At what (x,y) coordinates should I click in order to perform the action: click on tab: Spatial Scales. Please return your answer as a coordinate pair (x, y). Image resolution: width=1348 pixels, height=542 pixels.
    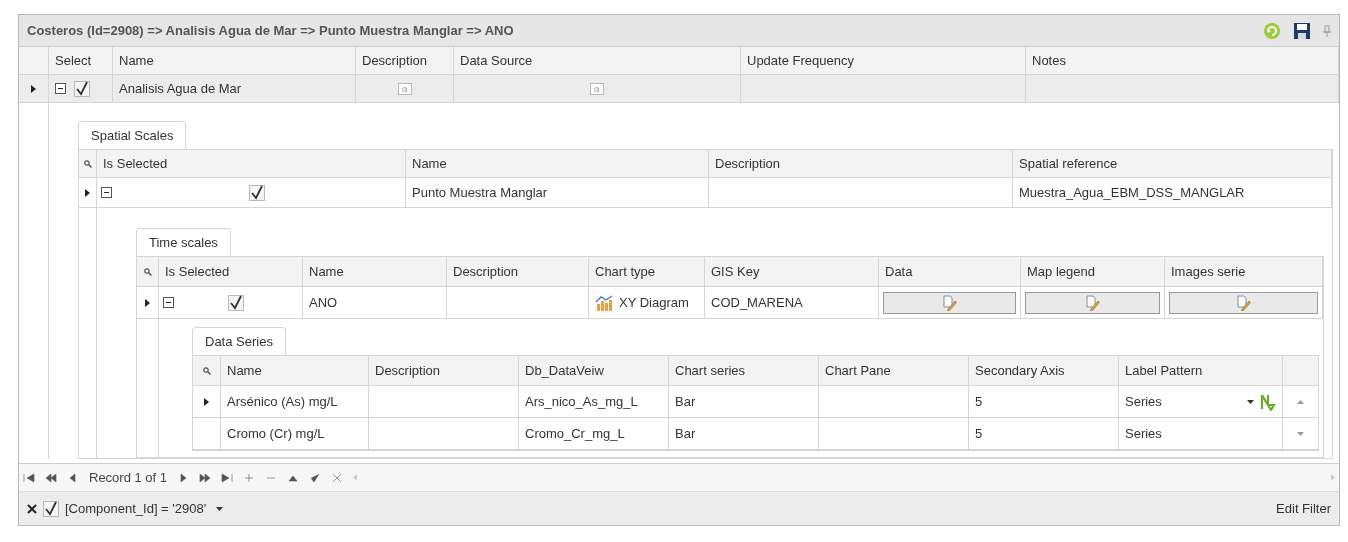
    Looking at the image, I should click on (132, 135).